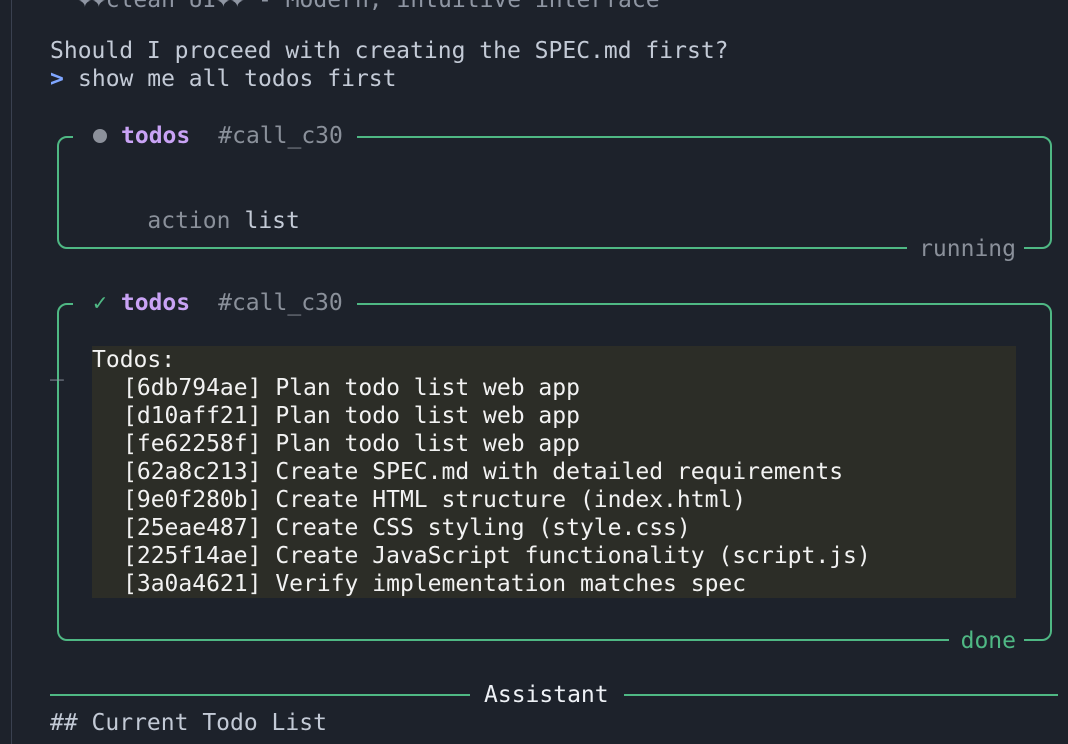  I want to click on check-icon: ✓, so click(100, 303).